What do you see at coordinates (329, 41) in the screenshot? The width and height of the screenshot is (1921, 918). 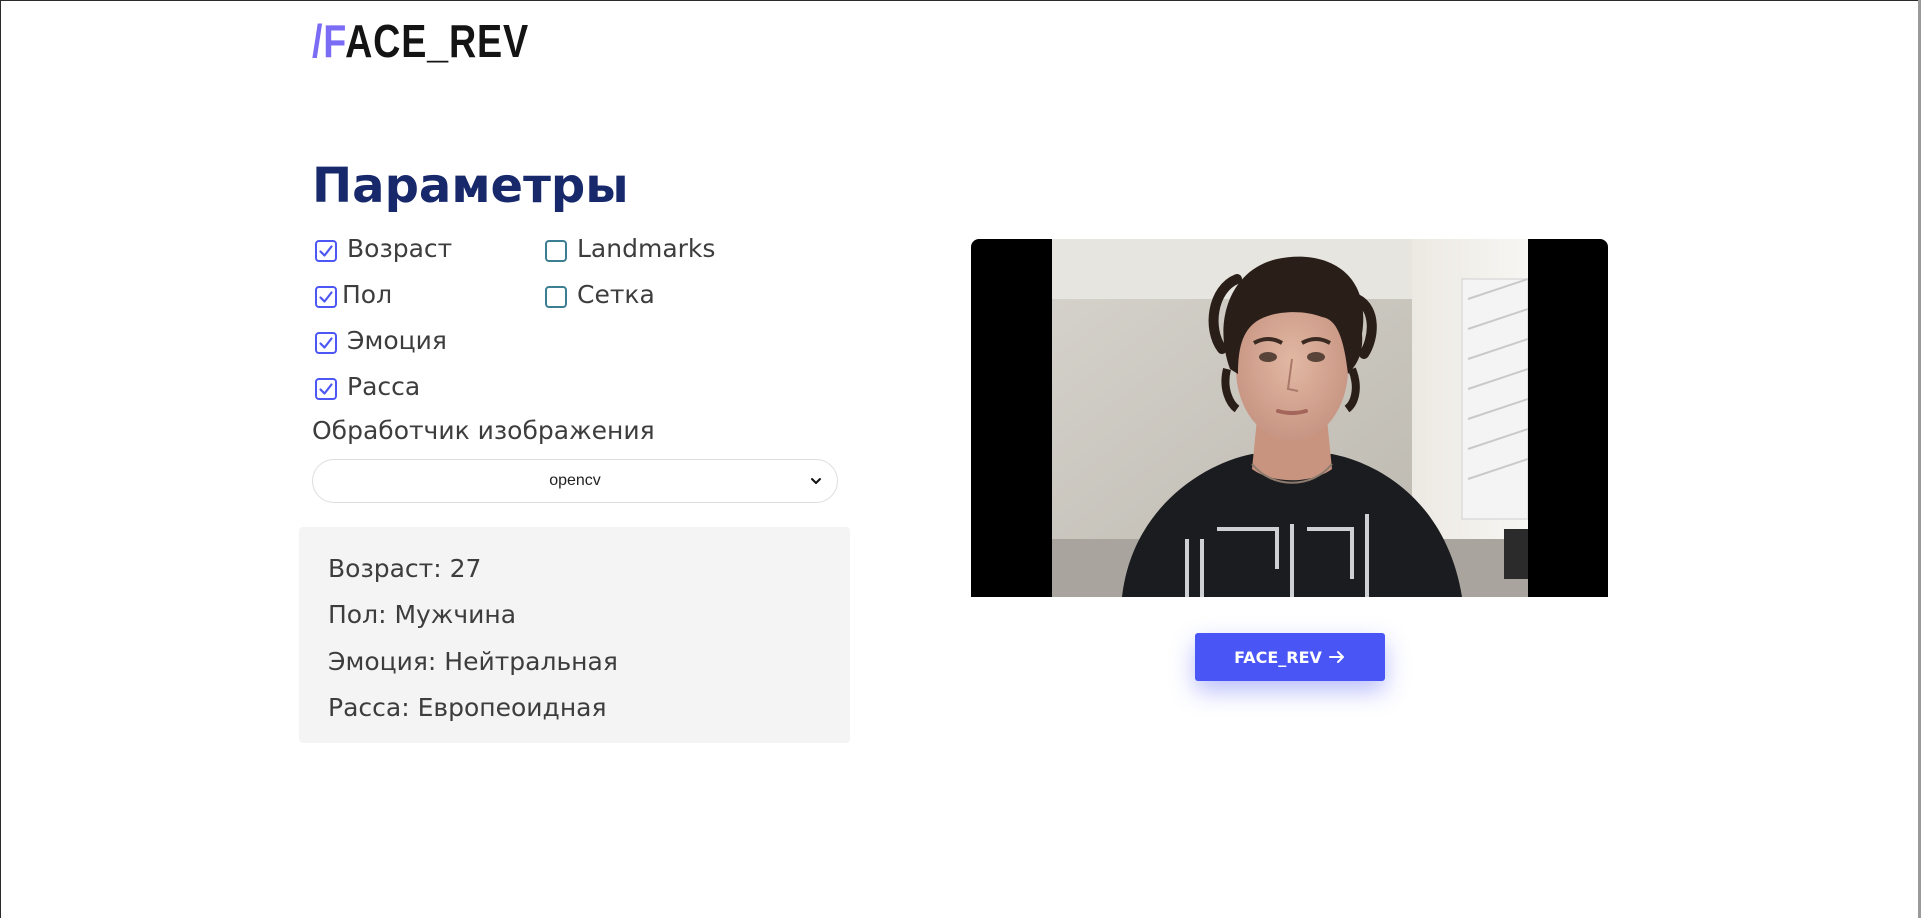 I see `logo-accent: /F` at bounding box center [329, 41].